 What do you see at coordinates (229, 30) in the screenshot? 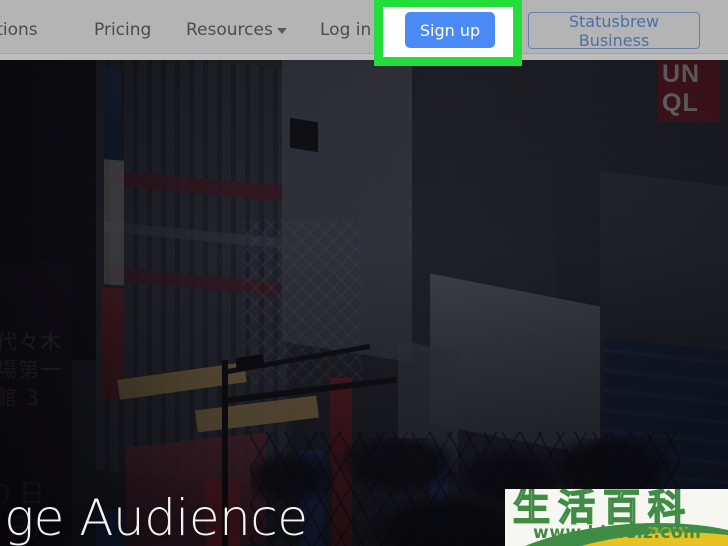
I see `nav-item-resources: Resources` at bounding box center [229, 30].